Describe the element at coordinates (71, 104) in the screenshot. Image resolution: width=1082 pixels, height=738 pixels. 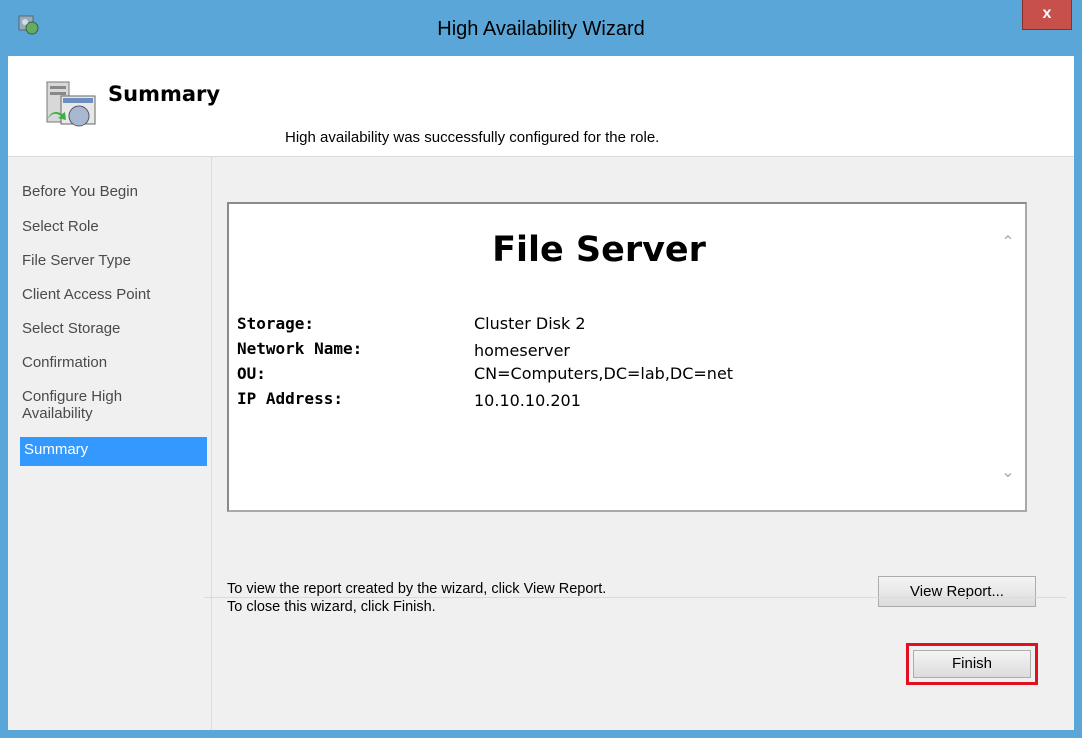
I see `server-cluster-icon` at that location.